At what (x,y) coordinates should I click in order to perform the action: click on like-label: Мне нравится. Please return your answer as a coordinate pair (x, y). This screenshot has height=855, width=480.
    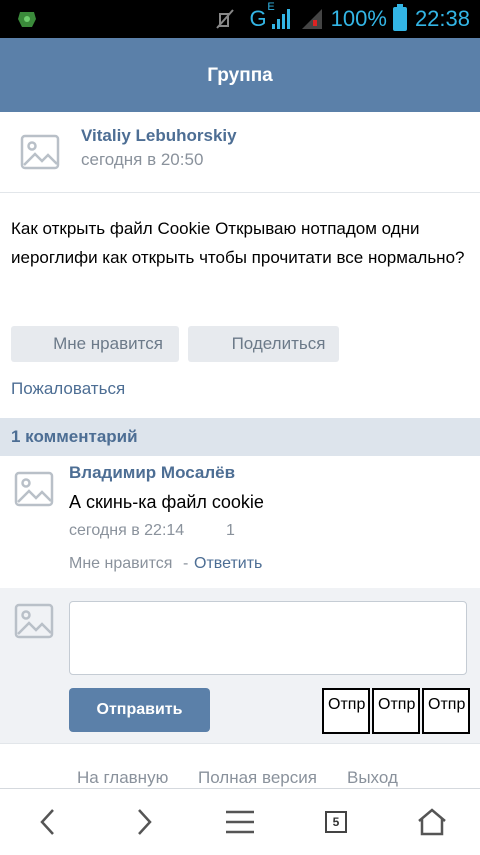
    Looking at the image, I should click on (108, 343).